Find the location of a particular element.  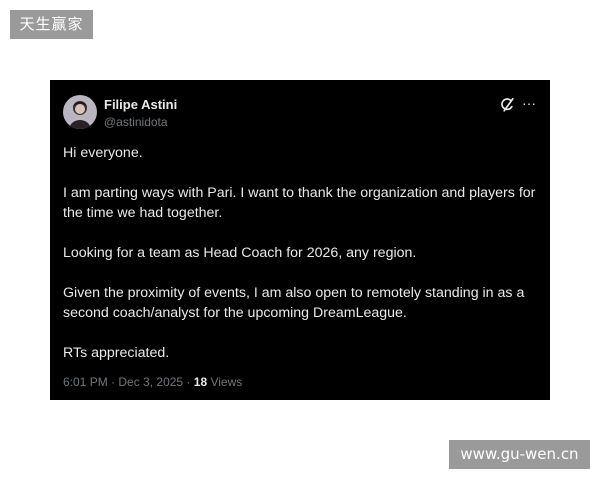

watermark-bottom-right: www.gu-wen.cn is located at coordinates (519, 454).